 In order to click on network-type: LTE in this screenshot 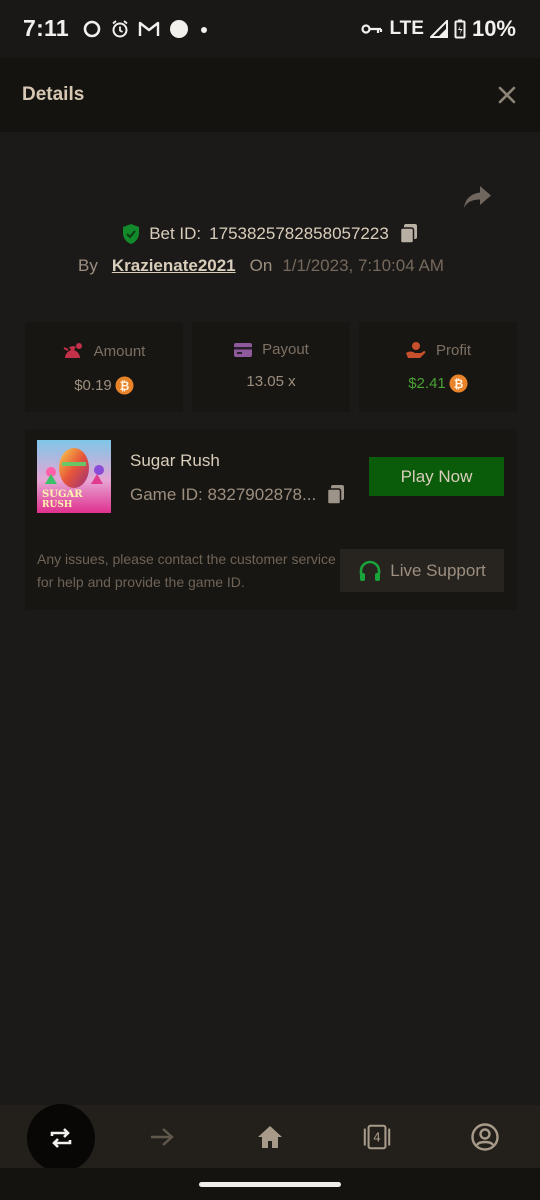, I will do `click(406, 28)`.